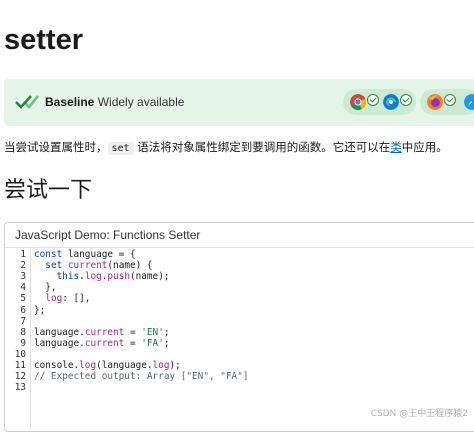  Describe the element at coordinates (239, 235) in the screenshot. I see `demo-title: JavaScript Demo: Functions Setter` at that location.